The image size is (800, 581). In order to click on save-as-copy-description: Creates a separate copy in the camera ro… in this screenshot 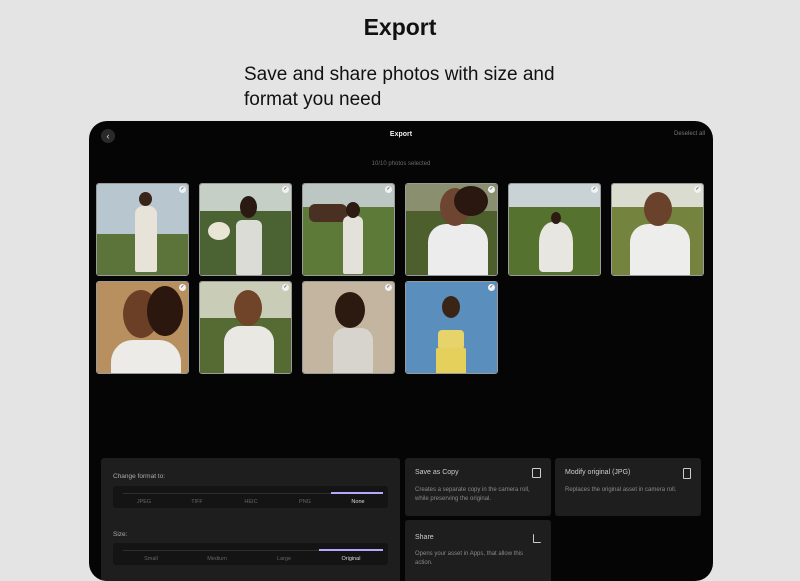, I will do `click(472, 494)`.